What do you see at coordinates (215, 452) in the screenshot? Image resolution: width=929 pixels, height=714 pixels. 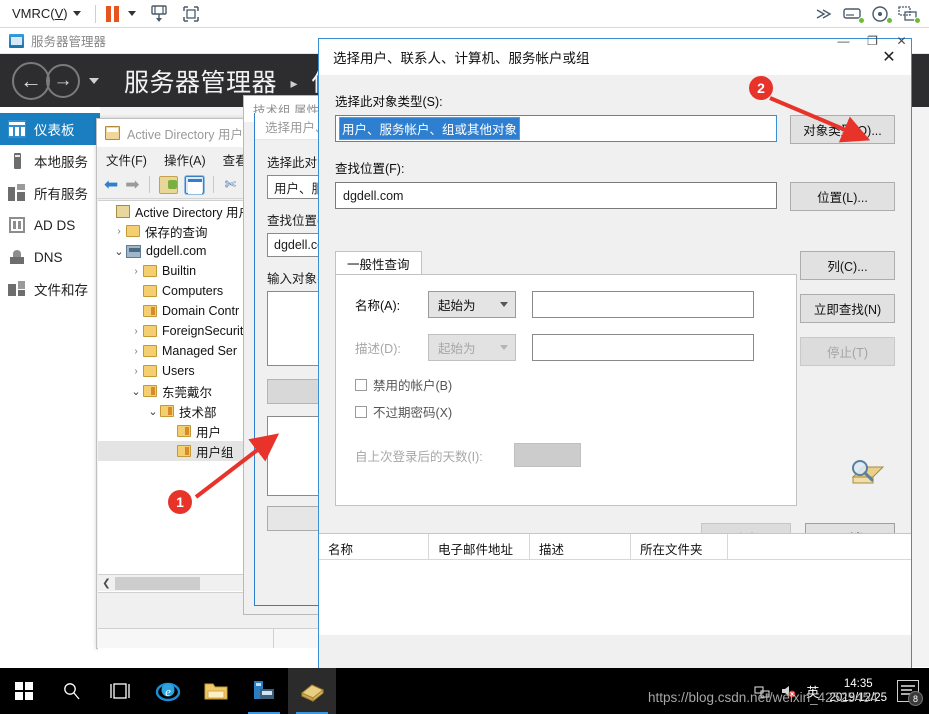 I see `tree-item-label: 用户组` at bounding box center [215, 452].